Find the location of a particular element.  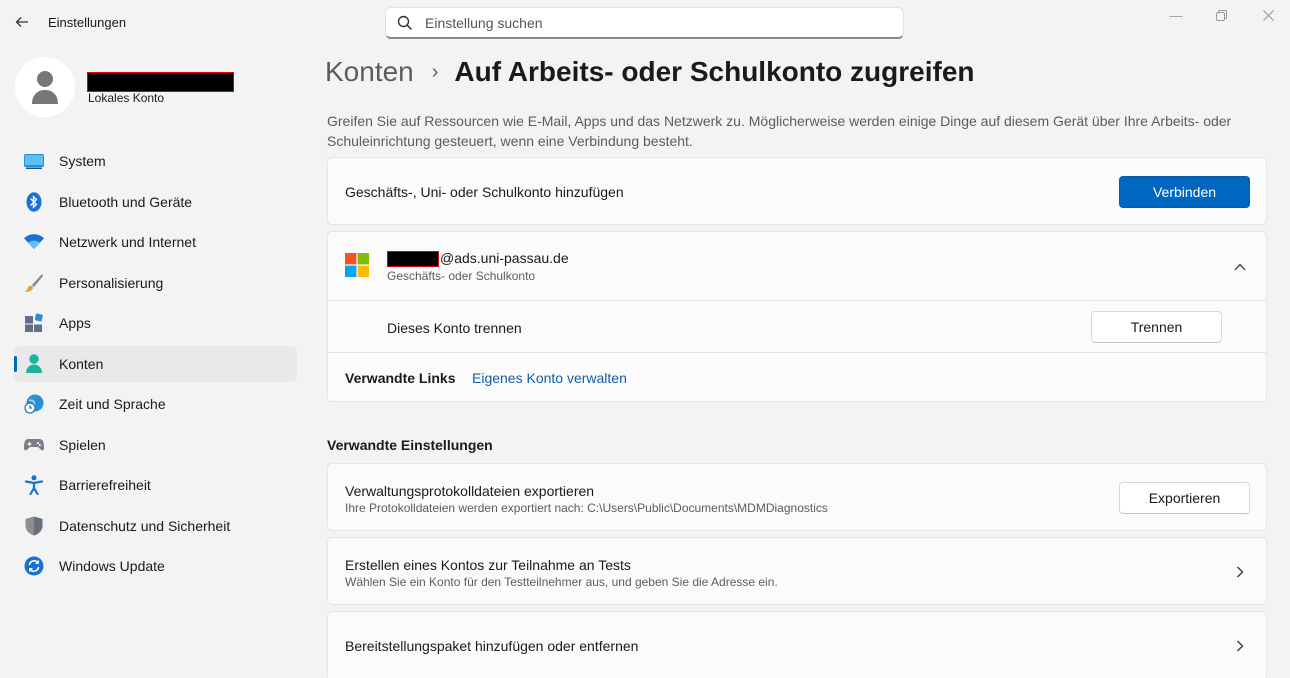

globe-clock-icon is located at coordinates (34, 404).